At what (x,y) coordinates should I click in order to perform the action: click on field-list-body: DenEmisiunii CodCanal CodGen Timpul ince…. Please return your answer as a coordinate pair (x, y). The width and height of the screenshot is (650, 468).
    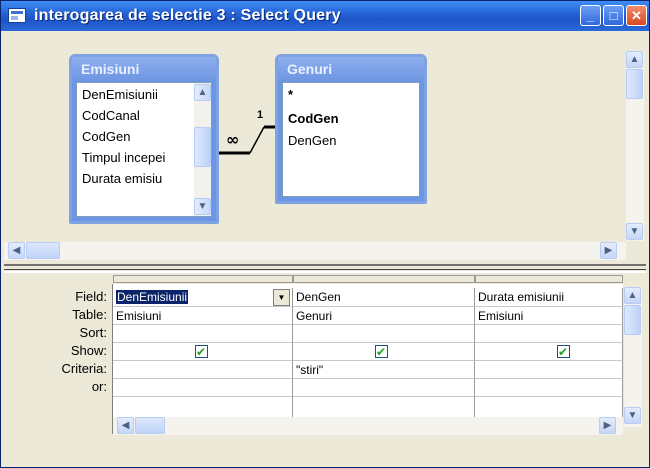
    Looking at the image, I should click on (144, 149).